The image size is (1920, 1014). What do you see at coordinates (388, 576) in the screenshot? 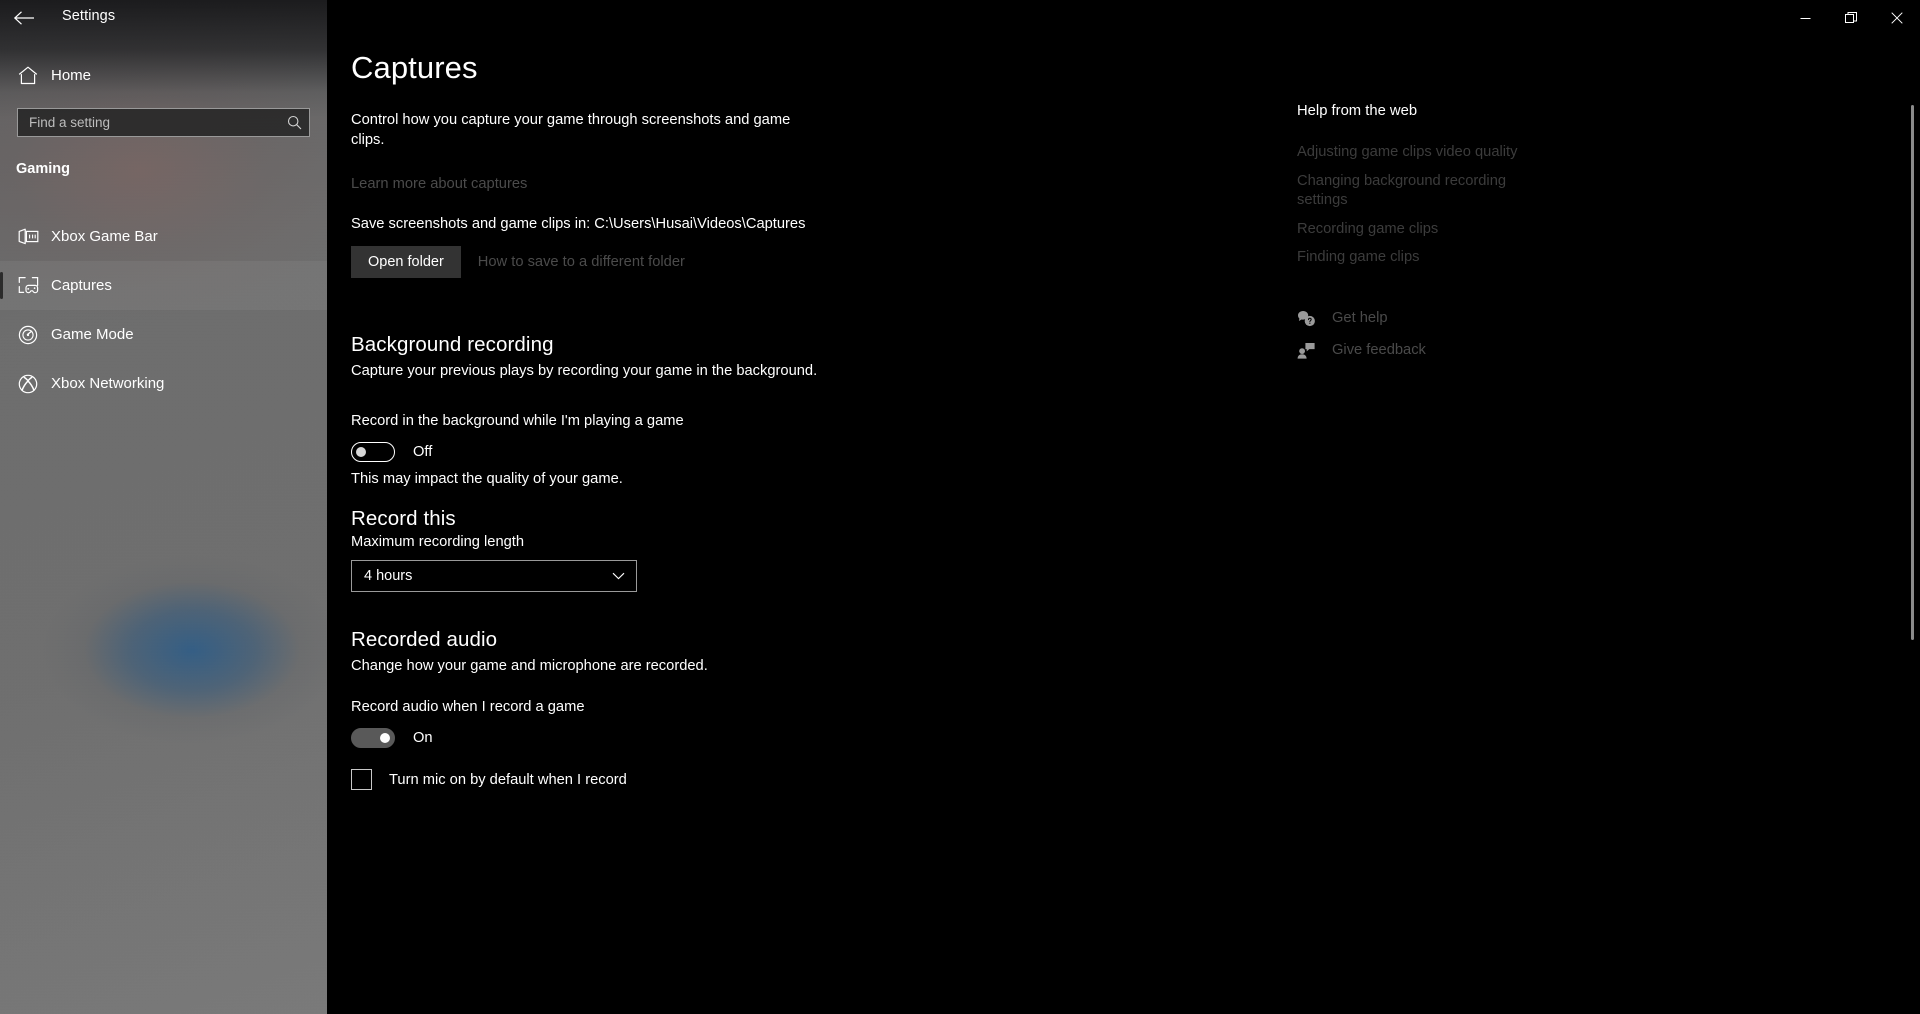
I see `dropdown-selected-value: 4 hours` at bounding box center [388, 576].